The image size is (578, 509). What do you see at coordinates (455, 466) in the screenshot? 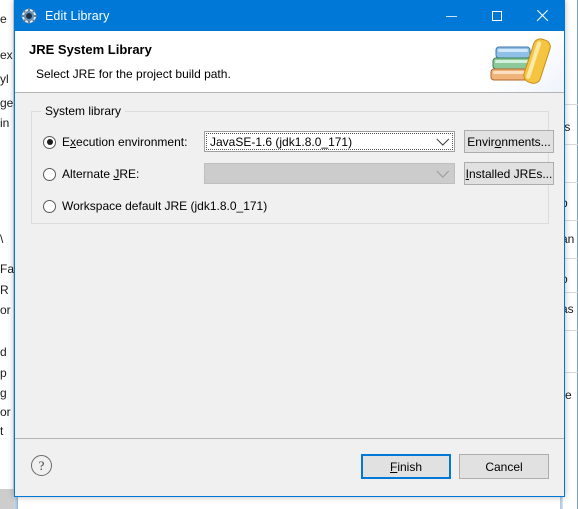
I see `footer-buttons: Finish Cancel` at bounding box center [455, 466].